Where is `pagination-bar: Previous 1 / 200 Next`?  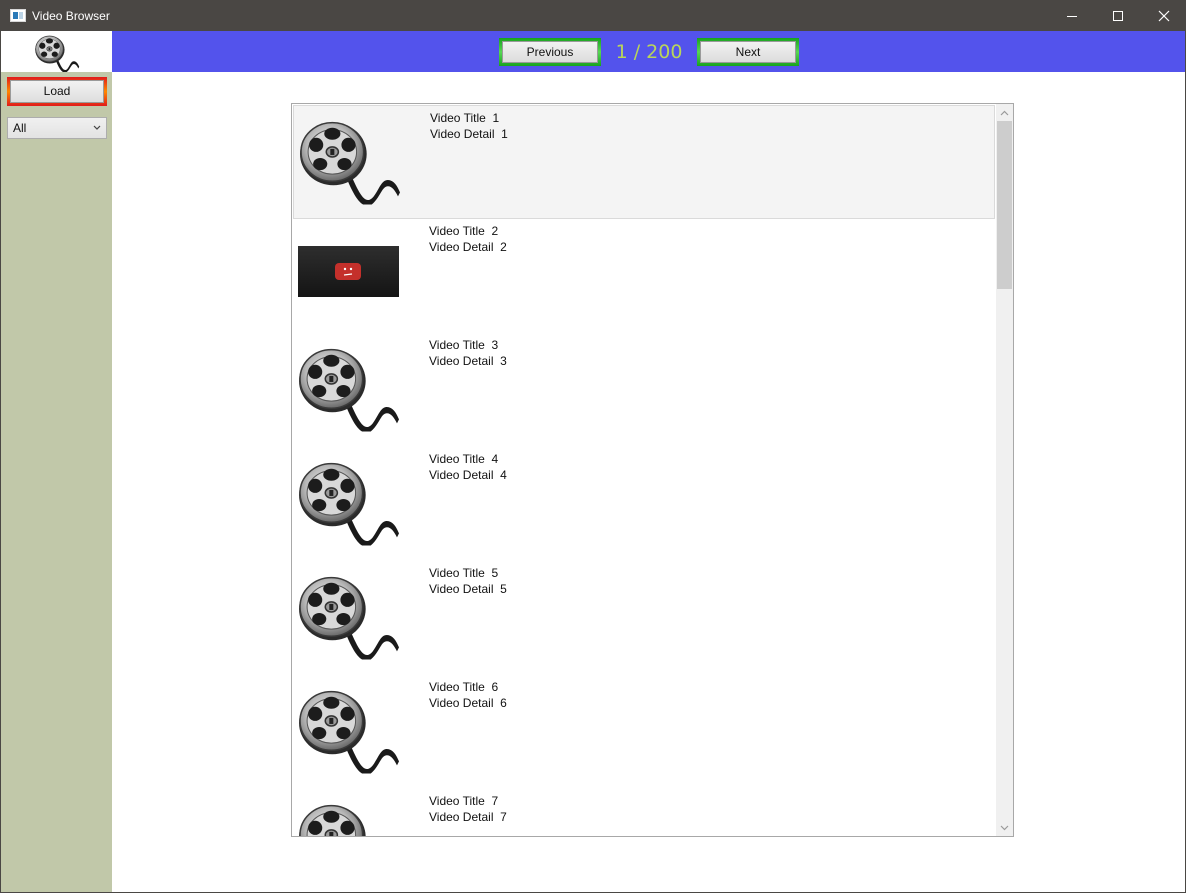
pagination-bar: Previous 1 / 200 Next is located at coordinates (648, 51).